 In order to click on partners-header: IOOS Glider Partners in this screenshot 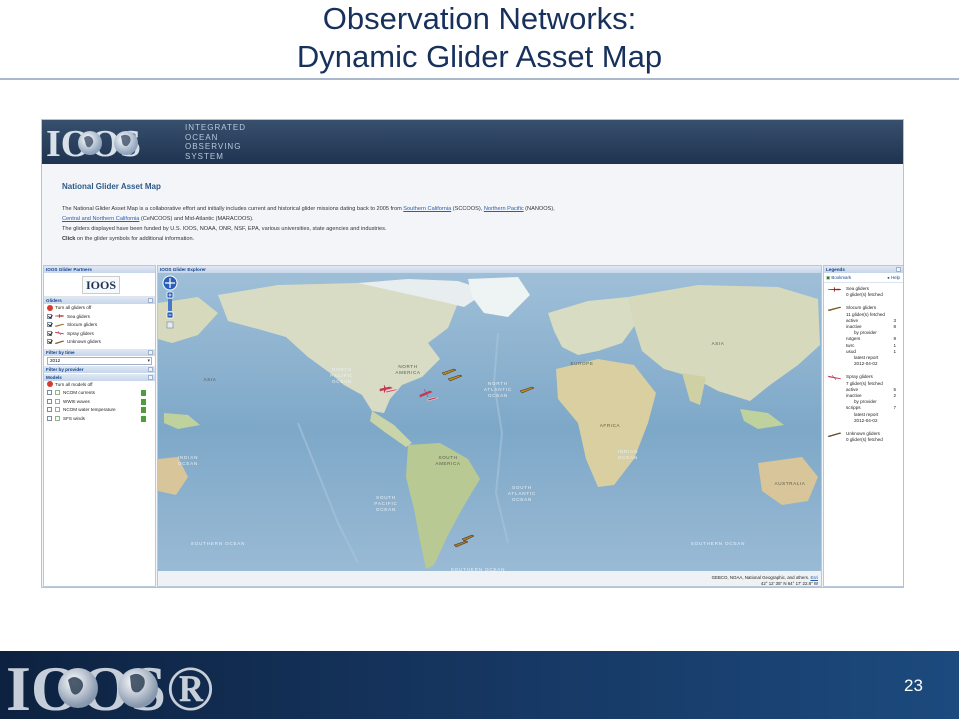, I will do `click(99, 269)`.